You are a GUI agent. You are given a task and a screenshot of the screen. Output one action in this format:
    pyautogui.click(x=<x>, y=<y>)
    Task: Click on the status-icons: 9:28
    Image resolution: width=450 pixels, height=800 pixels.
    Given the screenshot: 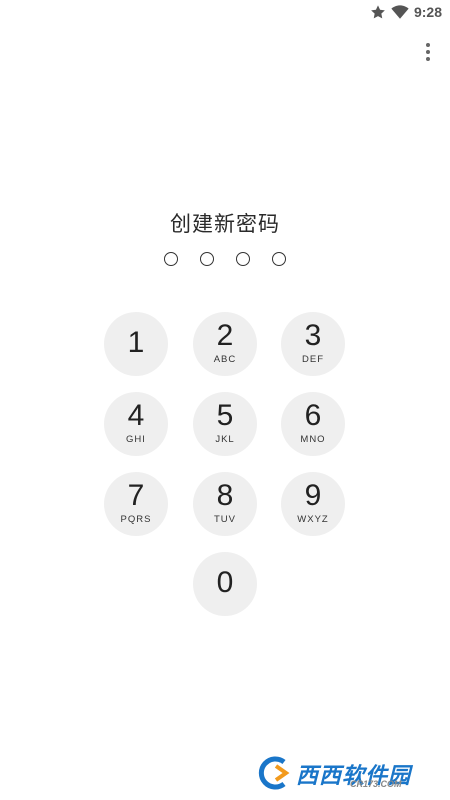 What is the action you would take?
    pyautogui.click(x=406, y=12)
    